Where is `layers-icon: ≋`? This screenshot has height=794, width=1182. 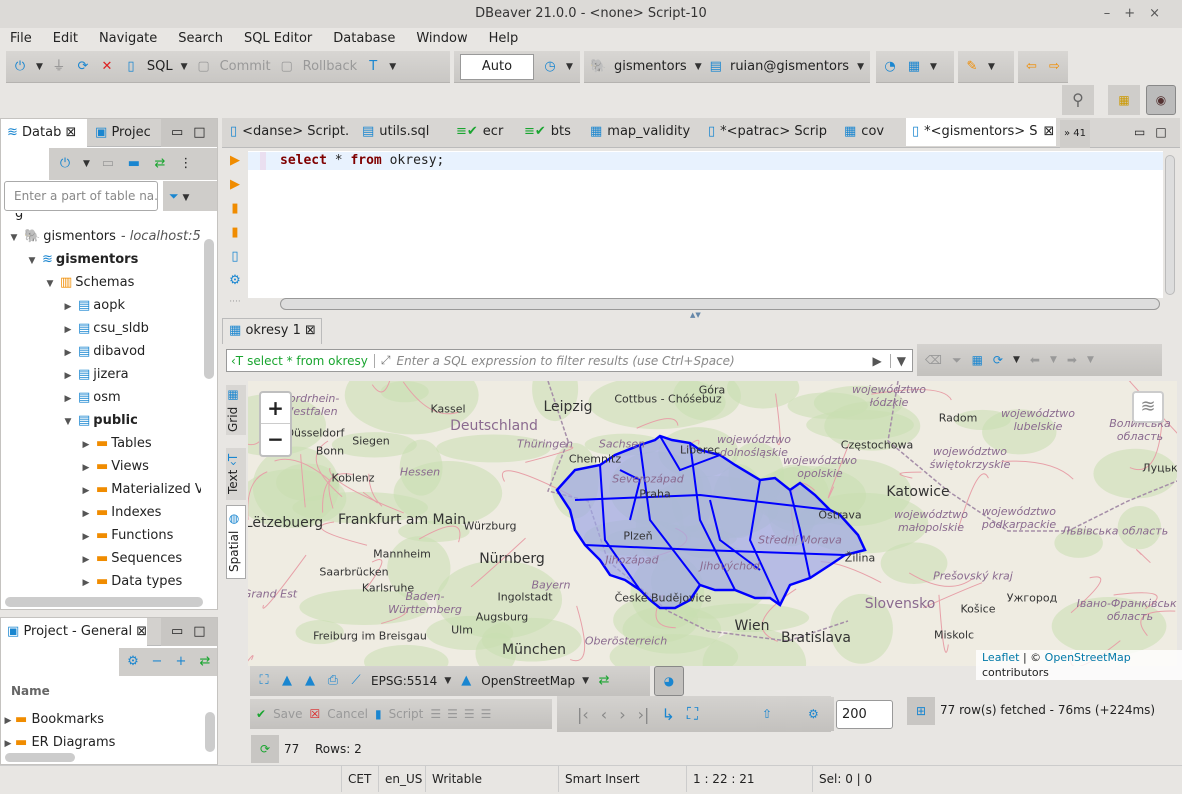 layers-icon: ≋ is located at coordinates (1148, 407).